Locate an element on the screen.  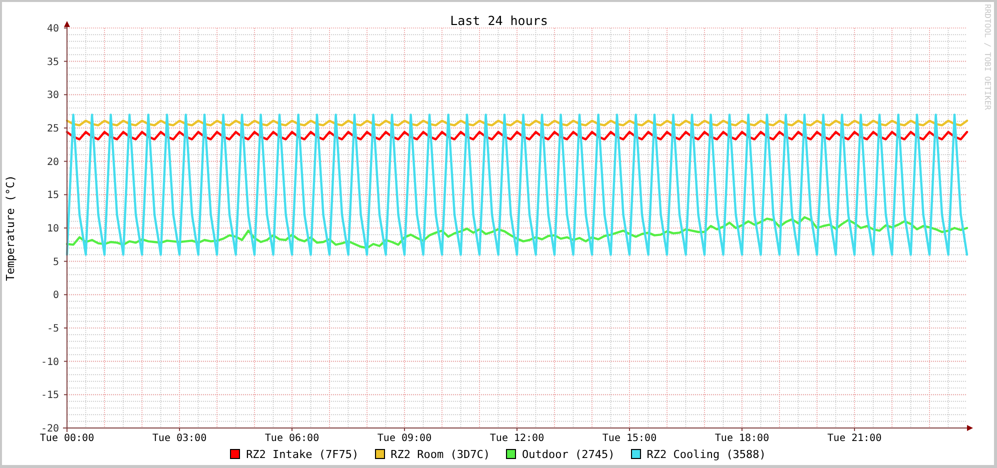
tick-label: Tue 00:00 is located at coordinates (67, 438).